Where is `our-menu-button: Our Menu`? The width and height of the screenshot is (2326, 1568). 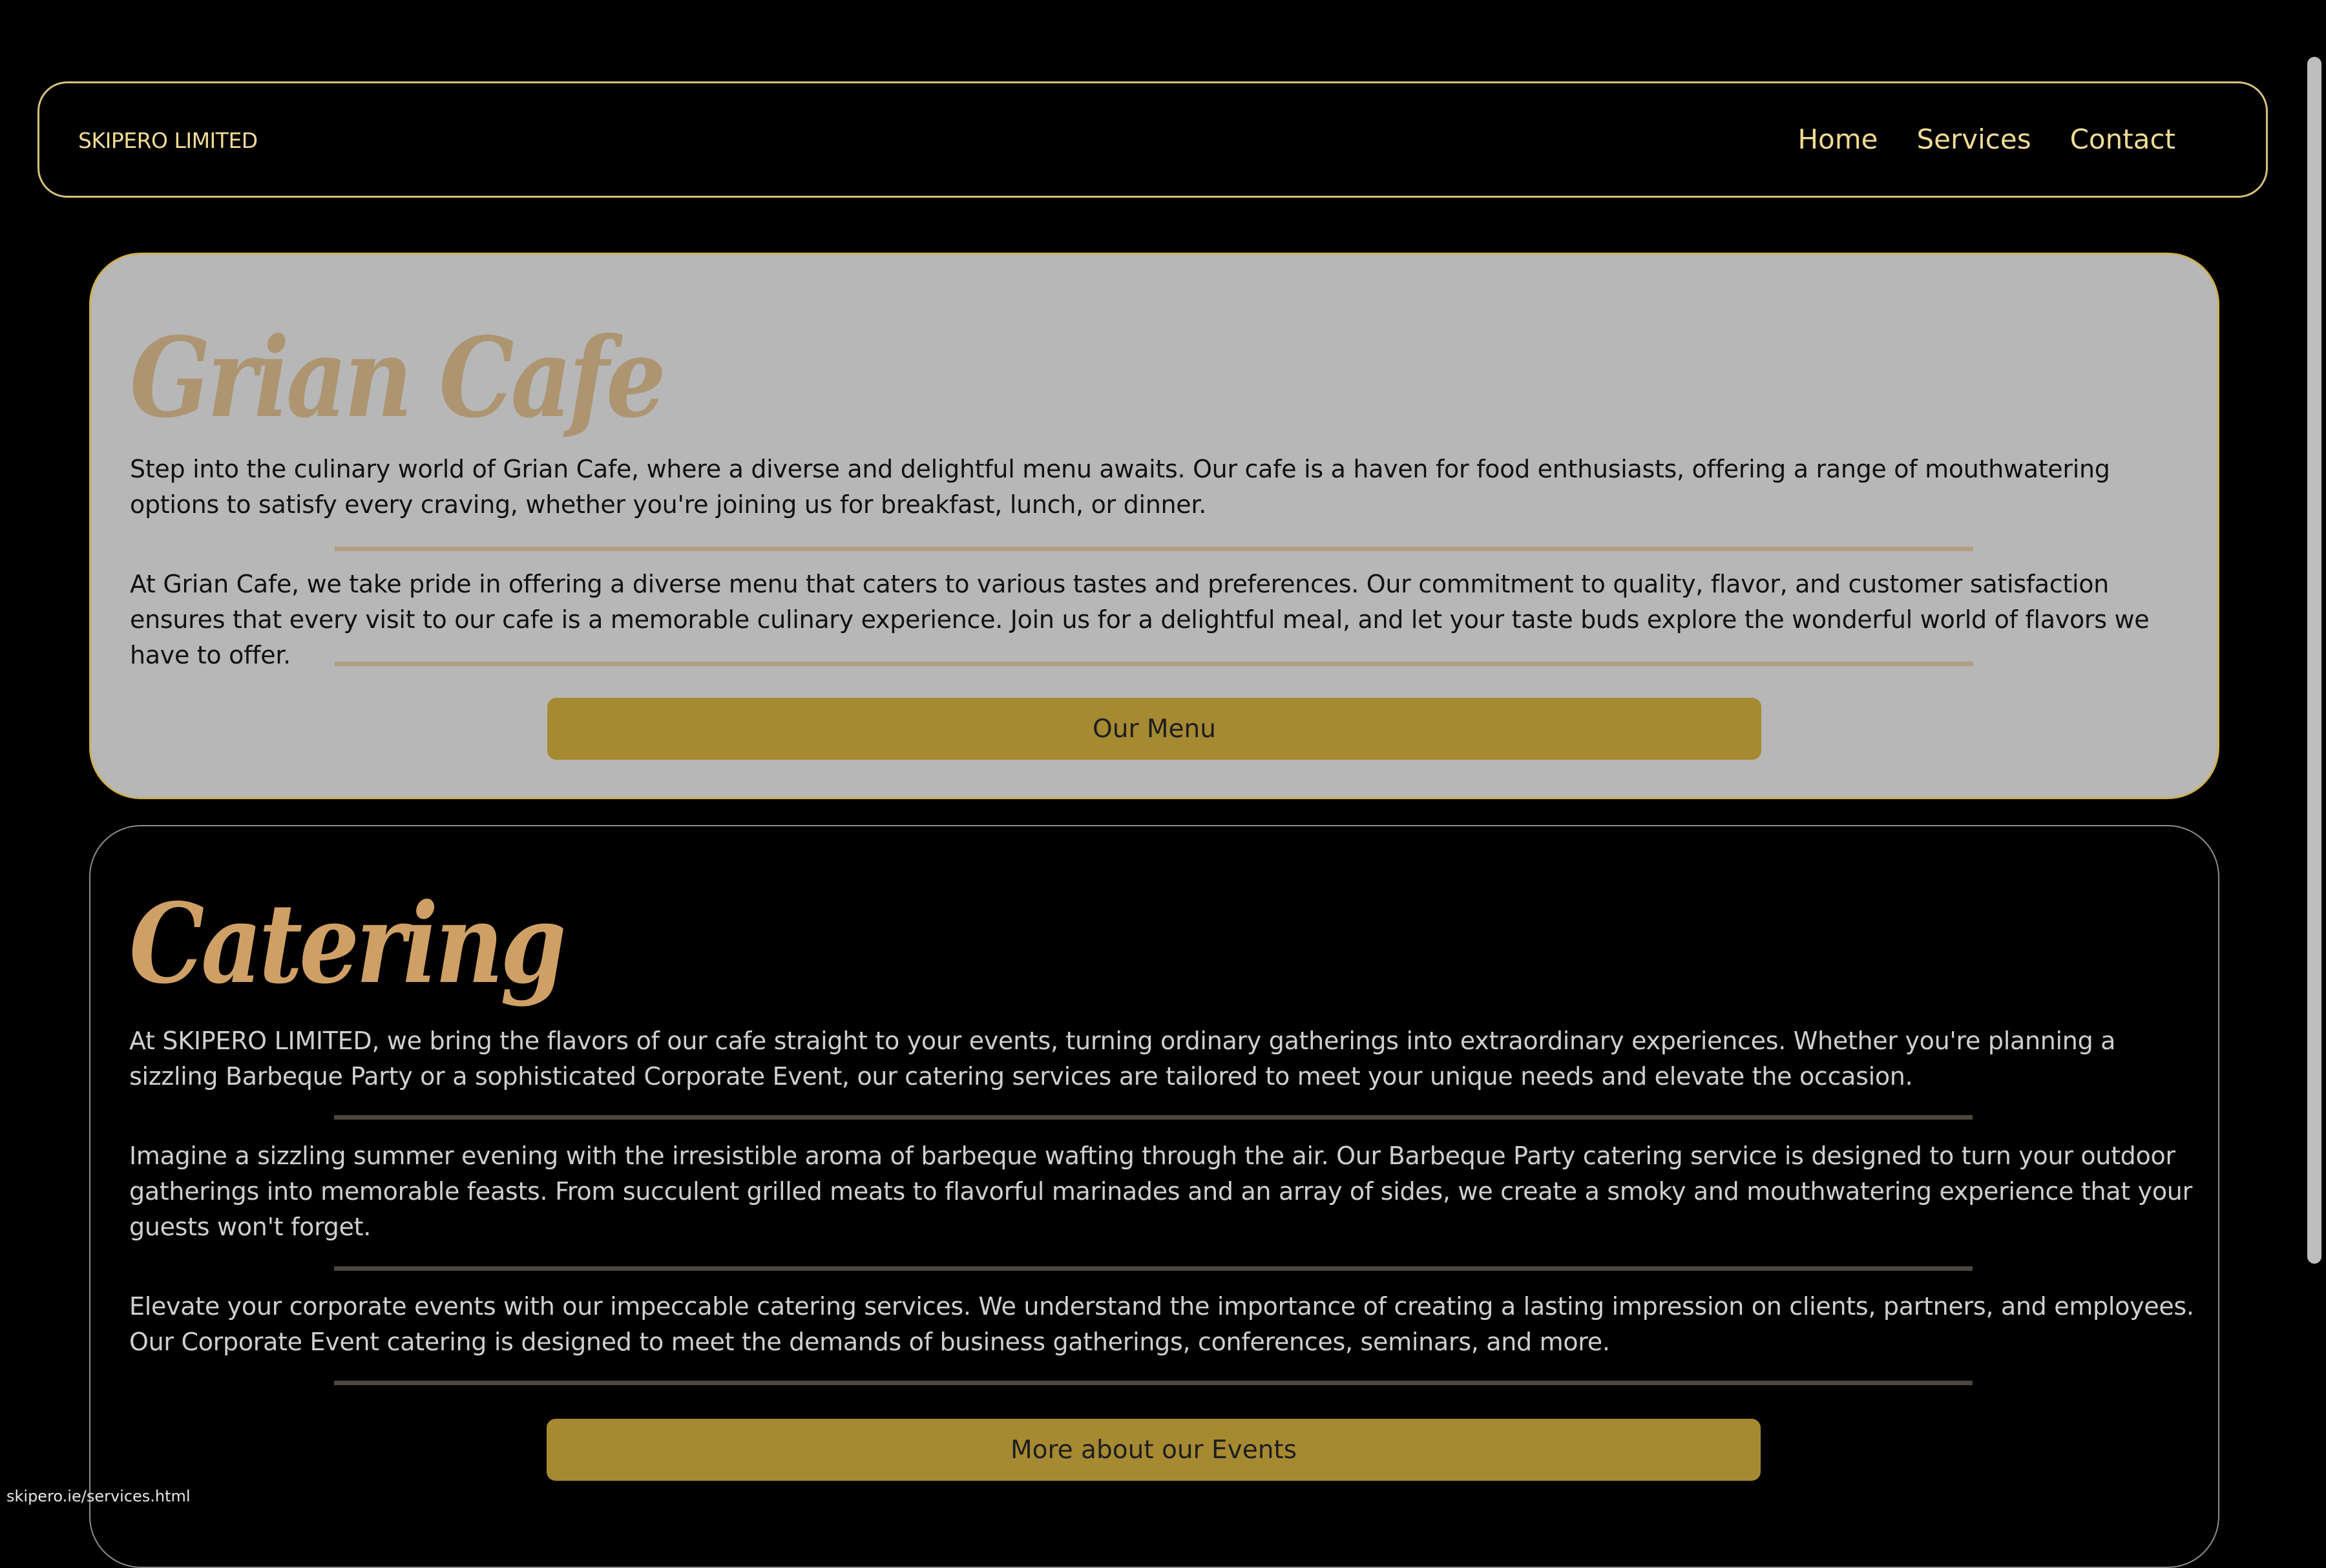
our-menu-button: Our Menu is located at coordinates (1154, 729).